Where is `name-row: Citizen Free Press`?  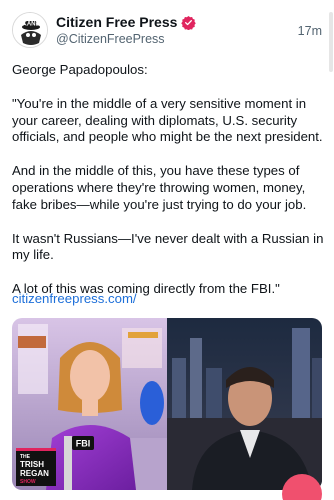 name-row: Citizen Free Press is located at coordinates (126, 22).